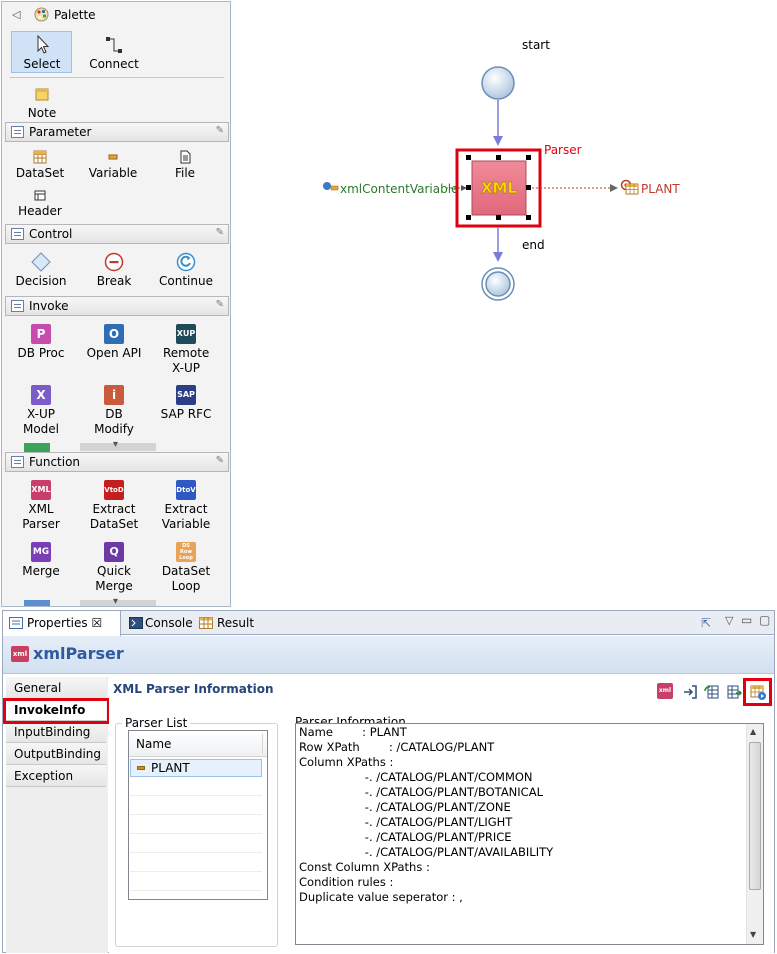 This screenshot has height=954, width=777. I want to click on variable-label: Variable, so click(113, 173).